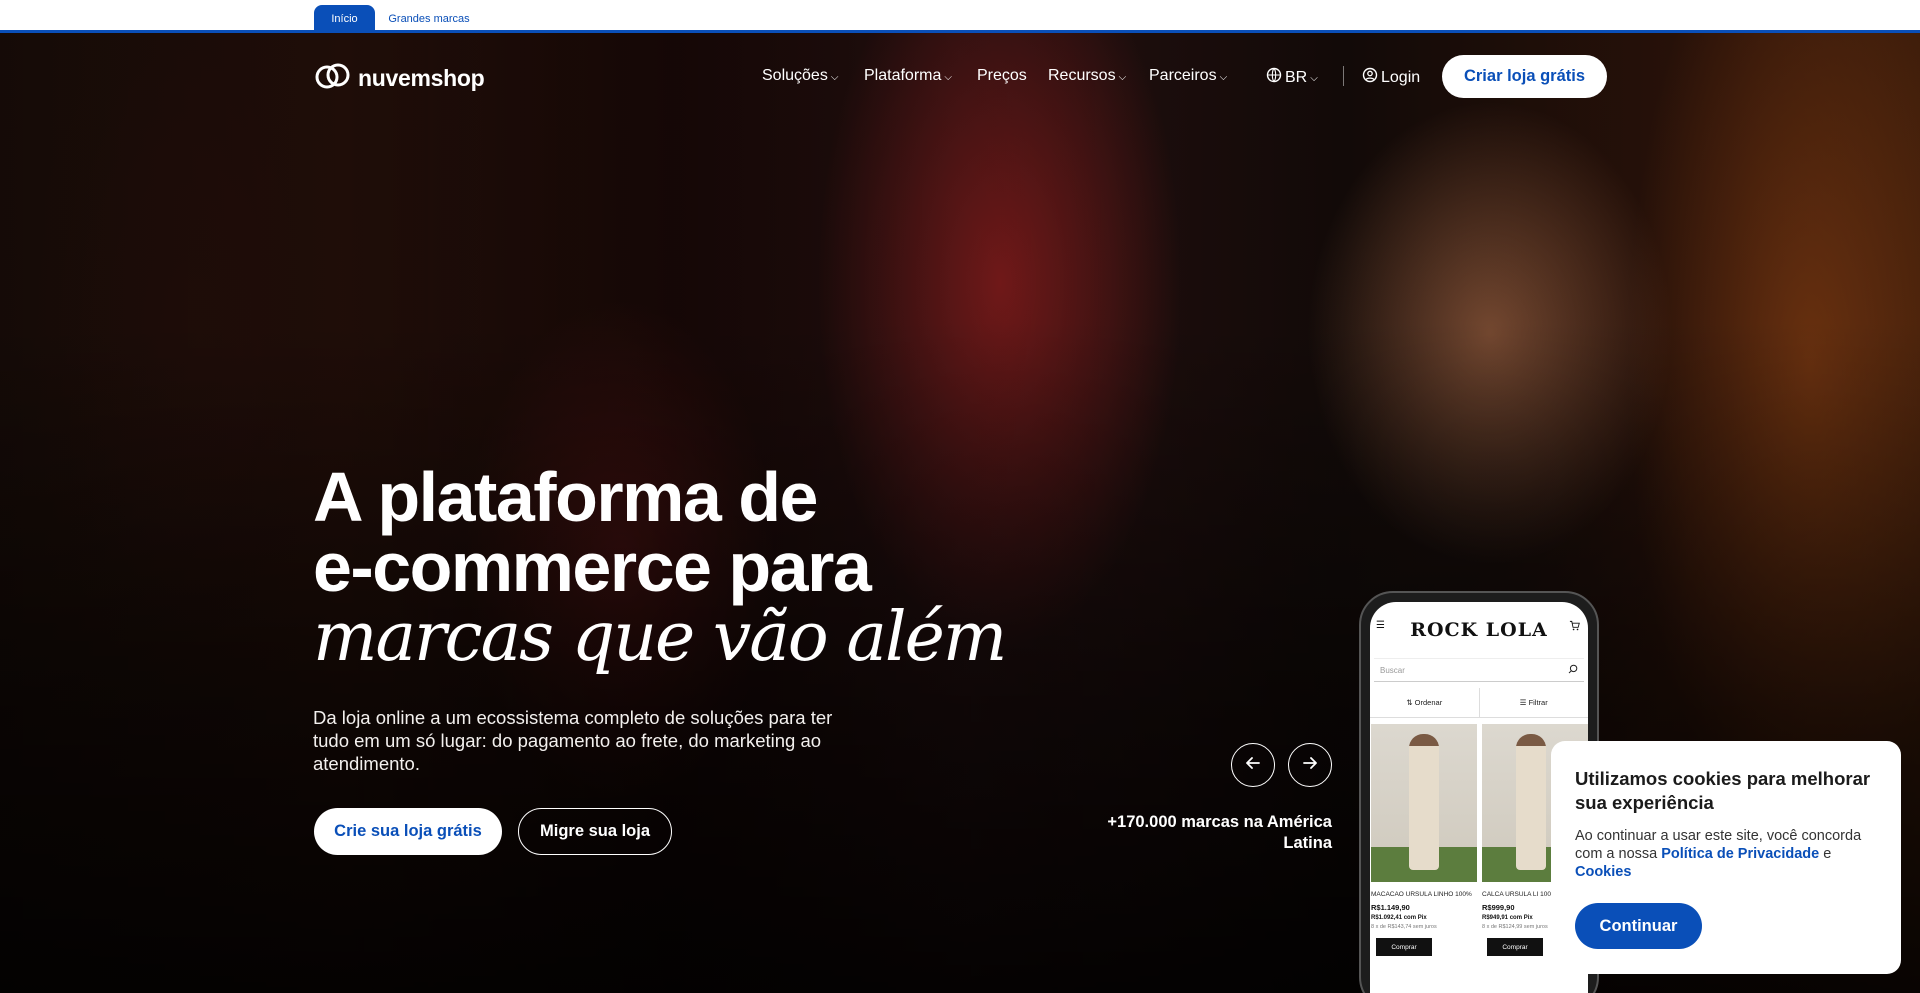 The height and width of the screenshot is (993, 1920). Describe the element at coordinates (1421, 894) in the screenshot. I see `product-name: MACACAO URSULA LINHO 100%` at that location.